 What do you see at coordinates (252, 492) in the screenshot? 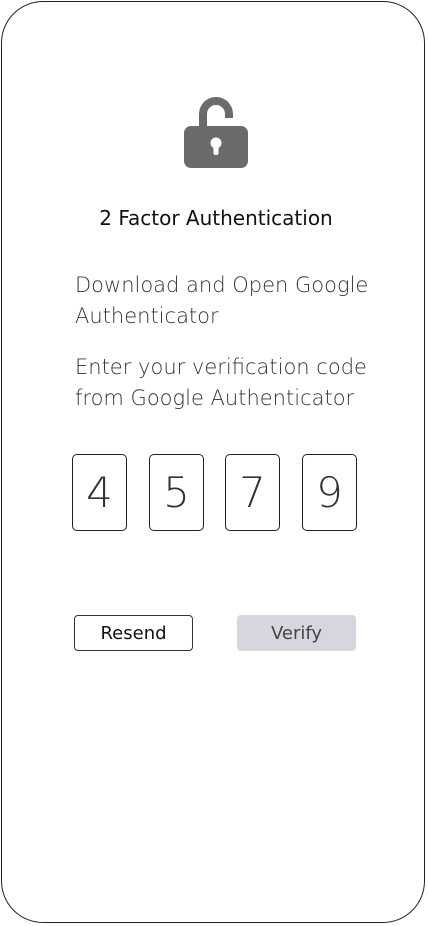
I see `code-digit-3: 7` at bounding box center [252, 492].